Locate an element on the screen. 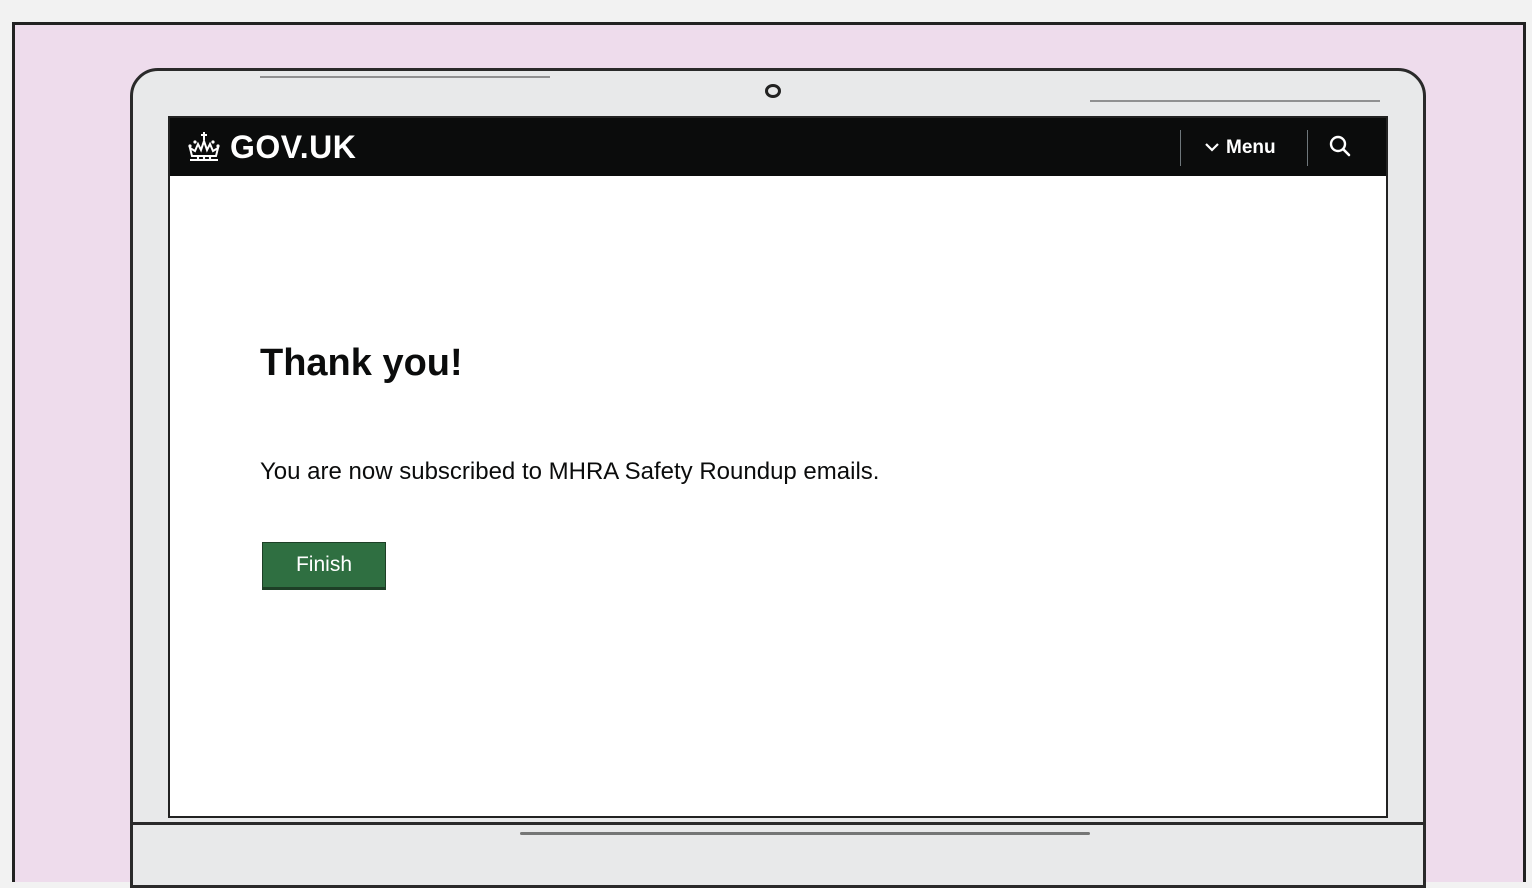 The height and width of the screenshot is (888, 1532). laptop-base is located at coordinates (778, 823).